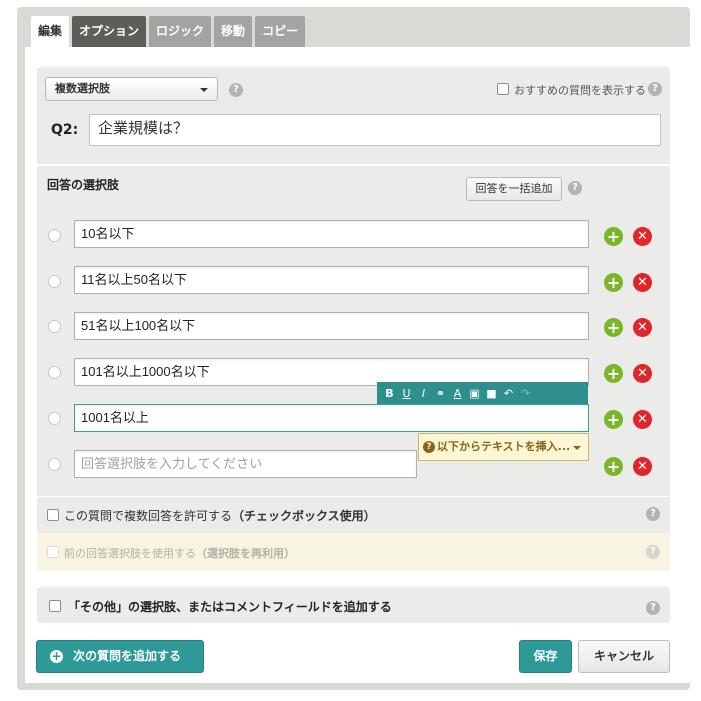 The height and width of the screenshot is (701, 701). Describe the element at coordinates (127, 656) in the screenshot. I see `add-next-question-label: 次の質問を追加する` at that location.